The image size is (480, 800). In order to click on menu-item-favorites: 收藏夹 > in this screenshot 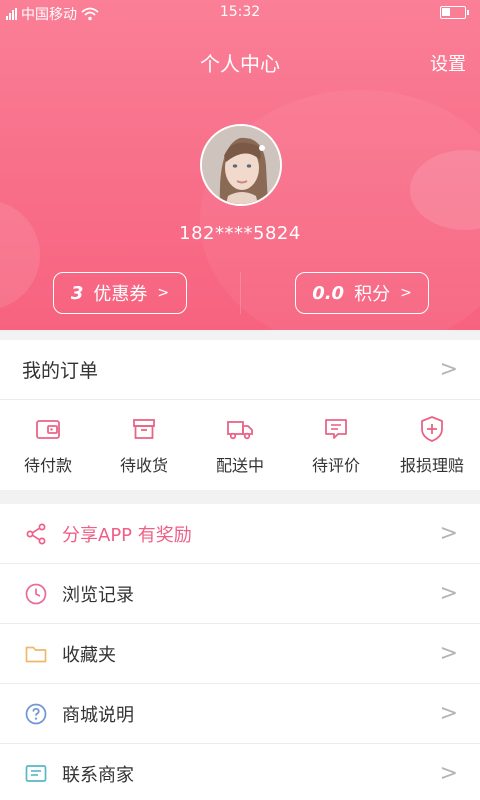, I will do `click(240, 654)`.